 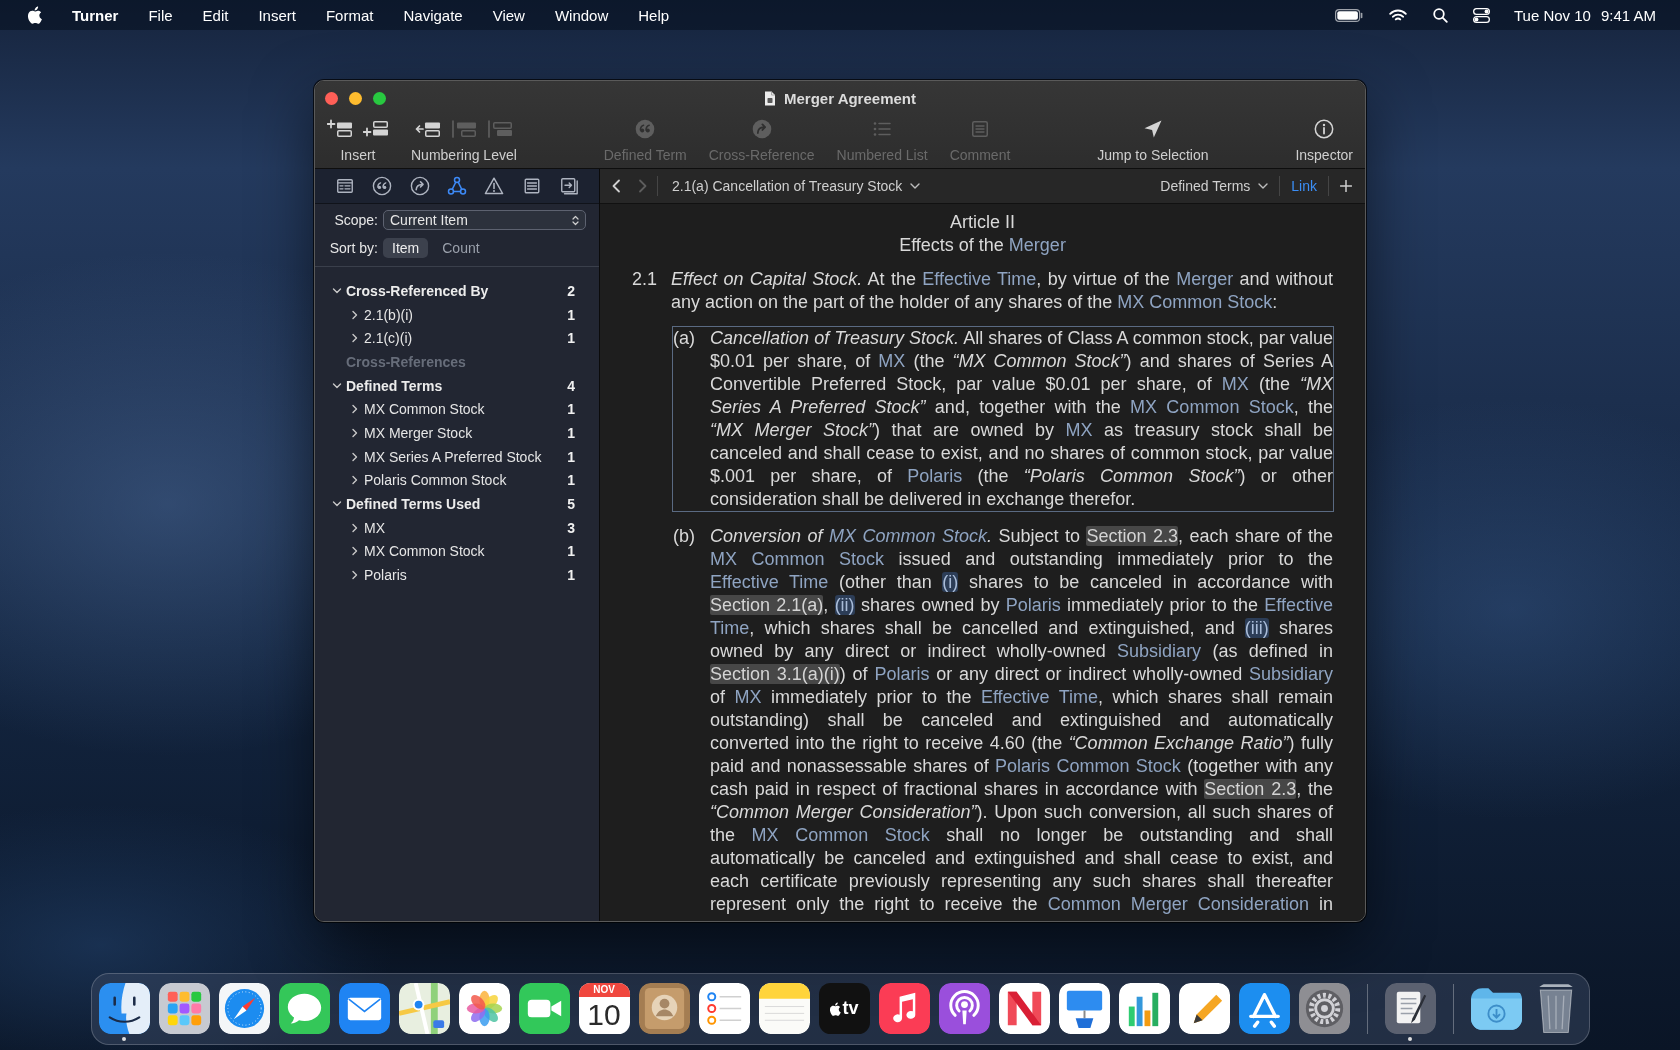 What do you see at coordinates (796, 186) in the screenshot?
I see `breadcrumb-popup: 2.1(a) Cancellation of Treasury Stock` at bounding box center [796, 186].